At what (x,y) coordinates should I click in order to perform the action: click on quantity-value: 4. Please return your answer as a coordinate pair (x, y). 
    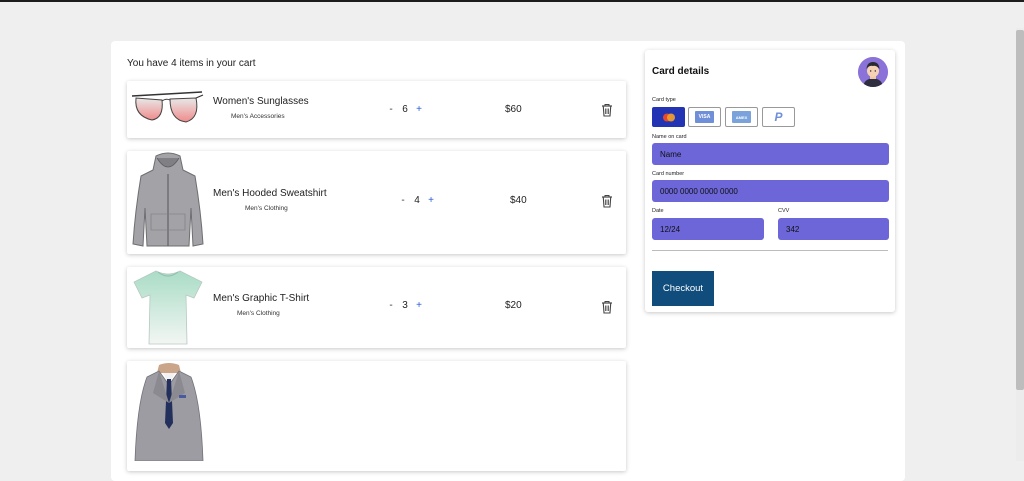
    Looking at the image, I should click on (417, 200).